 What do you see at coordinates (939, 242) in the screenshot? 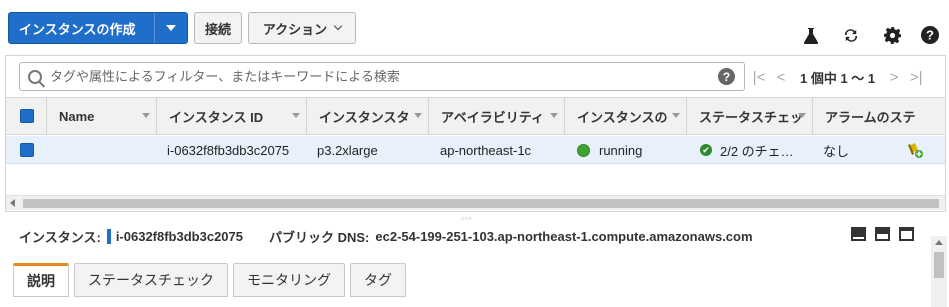
I see `scroll-up-icon` at bounding box center [939, 242].